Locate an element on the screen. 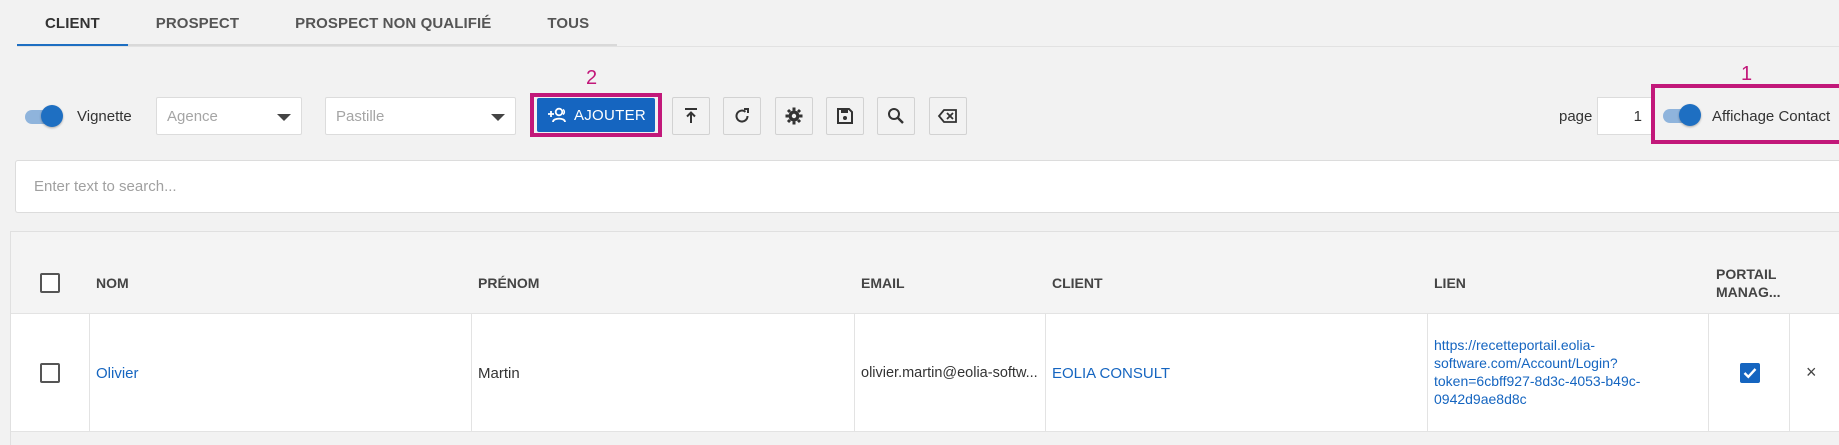 The image size is (1839, 445). annotation-number-2: 2 is located at coordinates (592, 78).